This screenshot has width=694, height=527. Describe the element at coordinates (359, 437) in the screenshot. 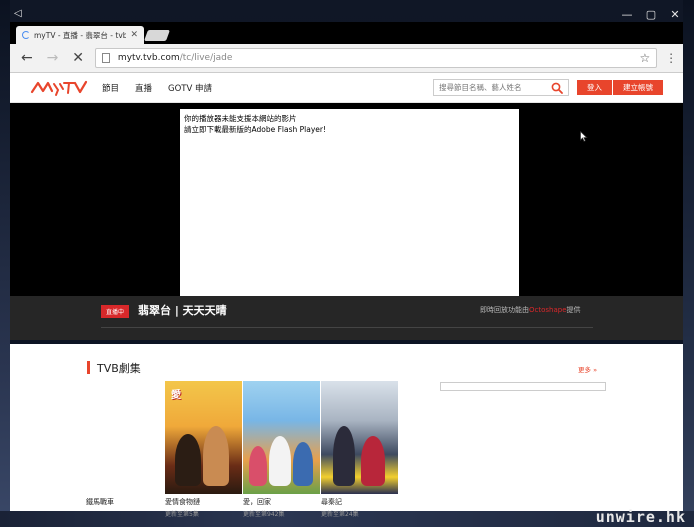

I see `poster-a-step-into-the-past` at that location.